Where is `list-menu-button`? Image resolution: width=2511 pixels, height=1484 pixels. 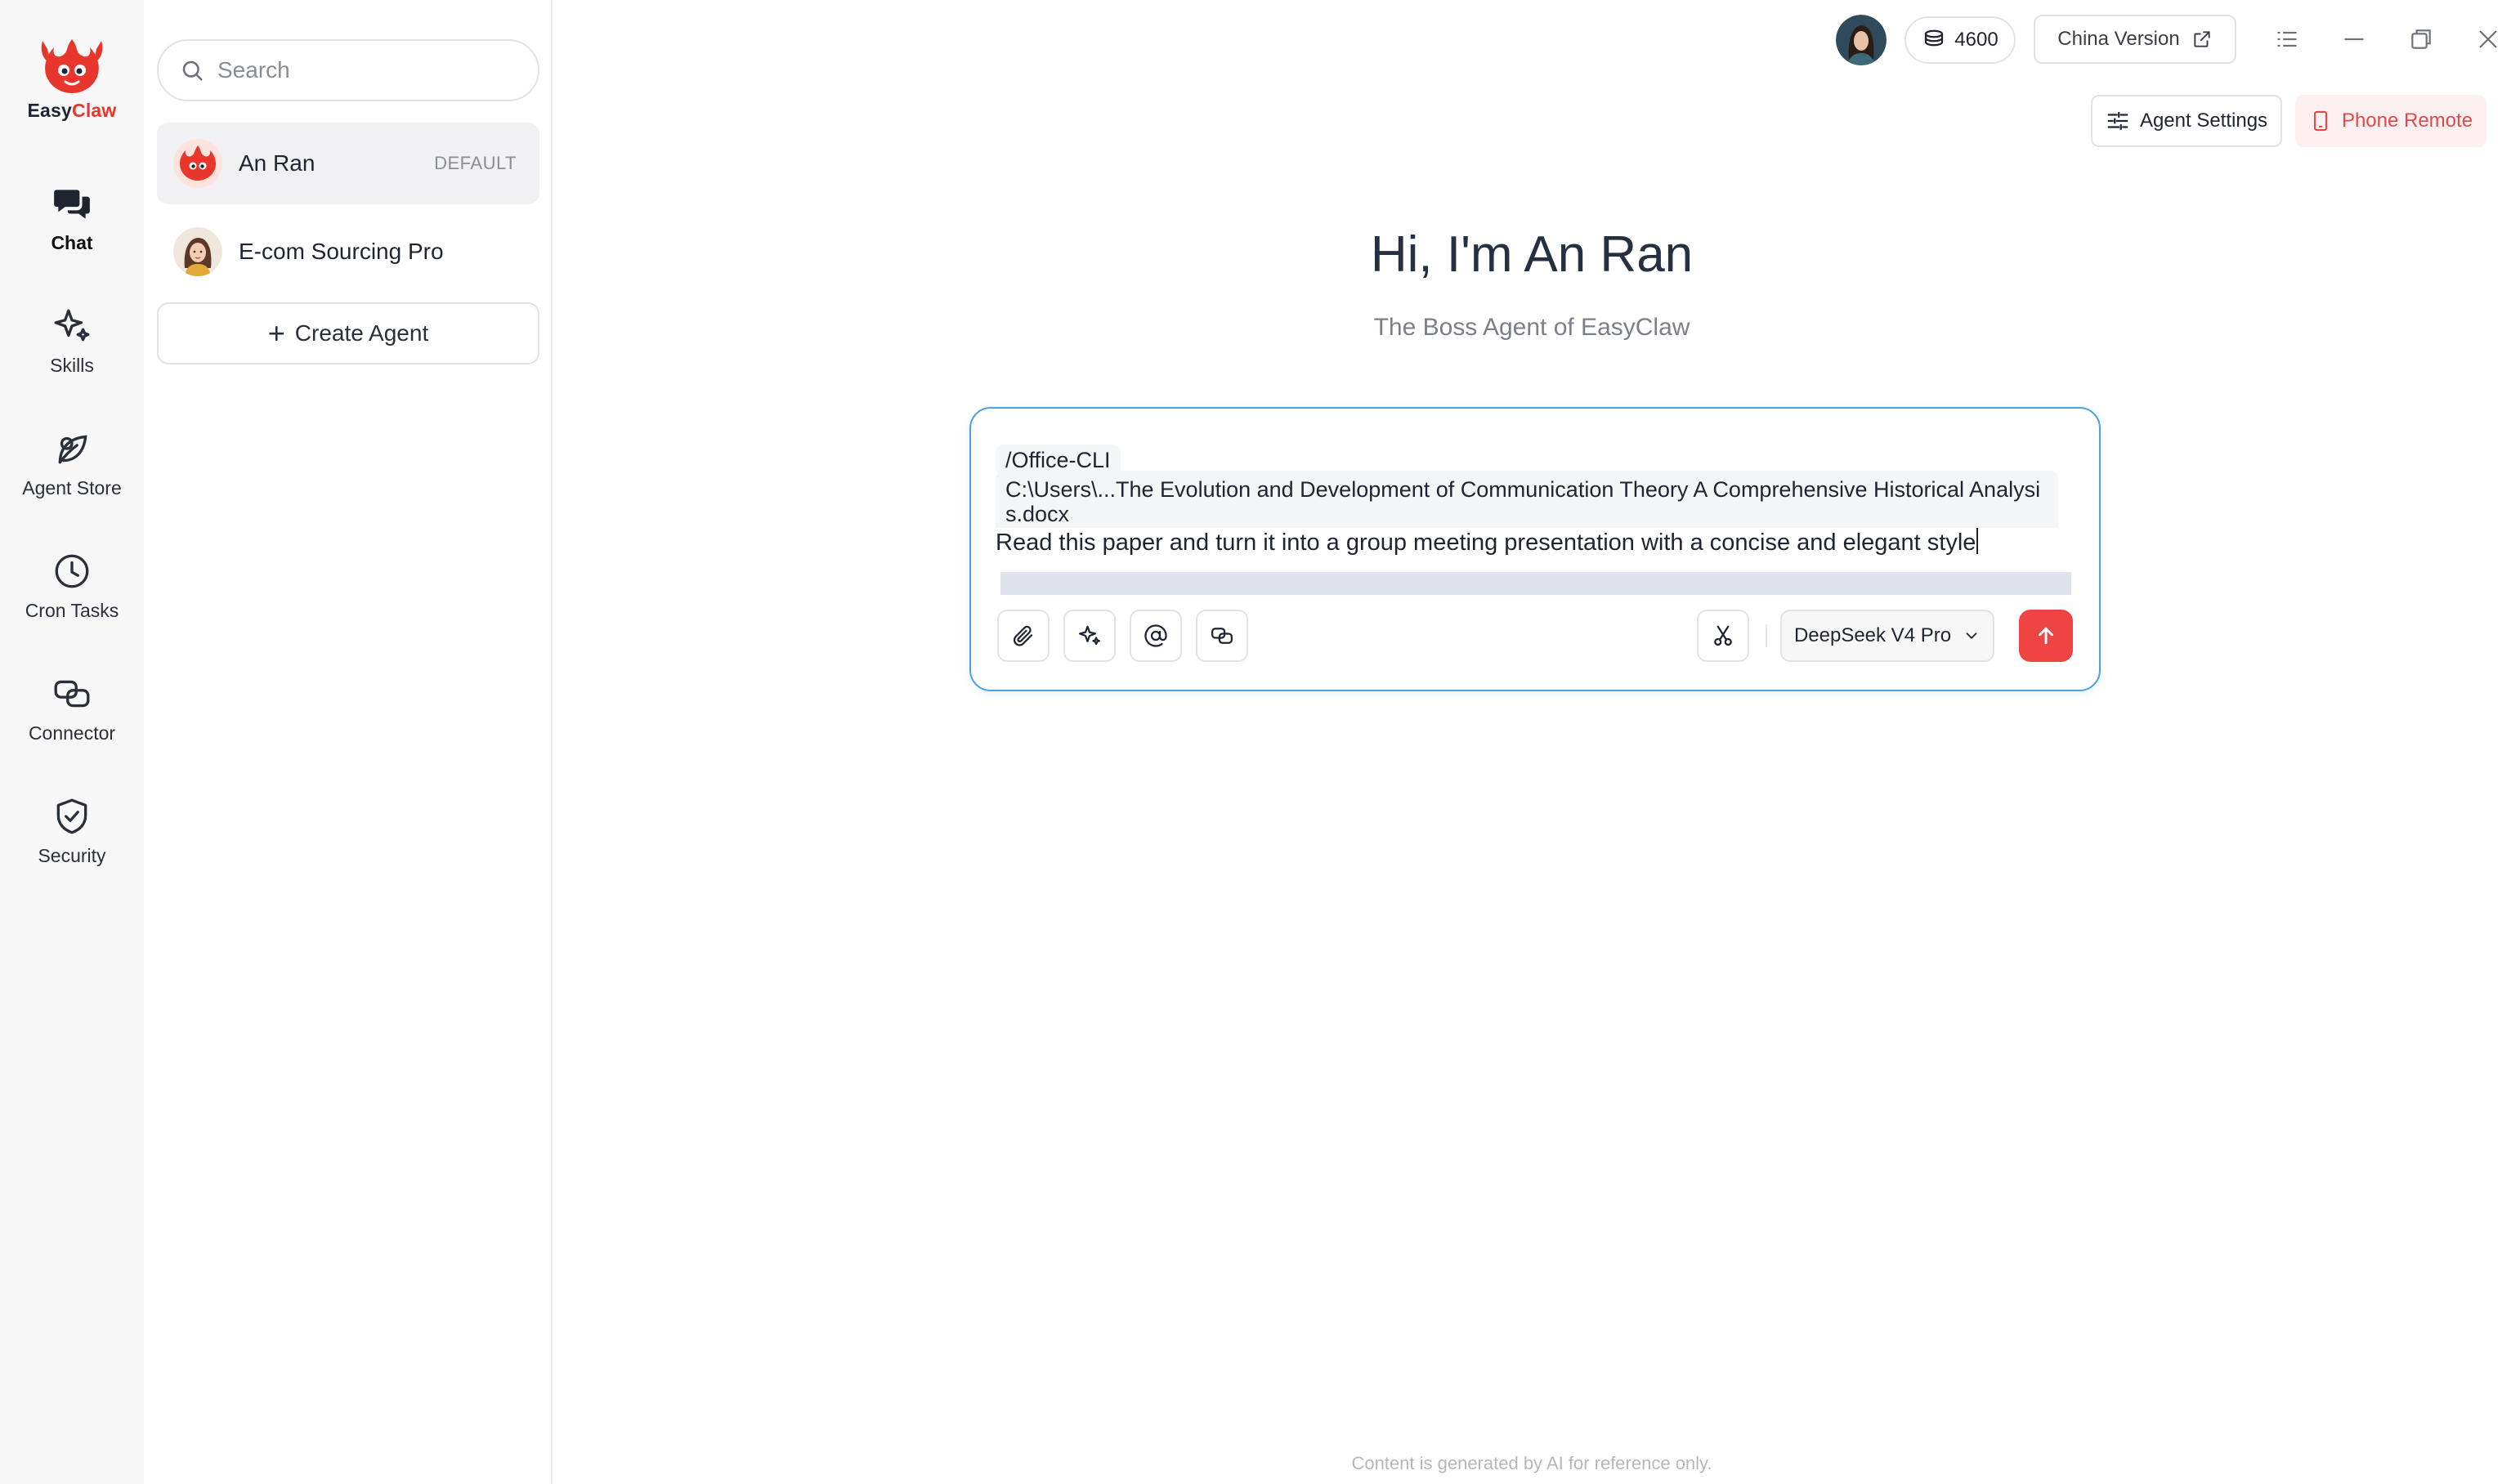
list-menu-button is located at coordinates (2287, 39).